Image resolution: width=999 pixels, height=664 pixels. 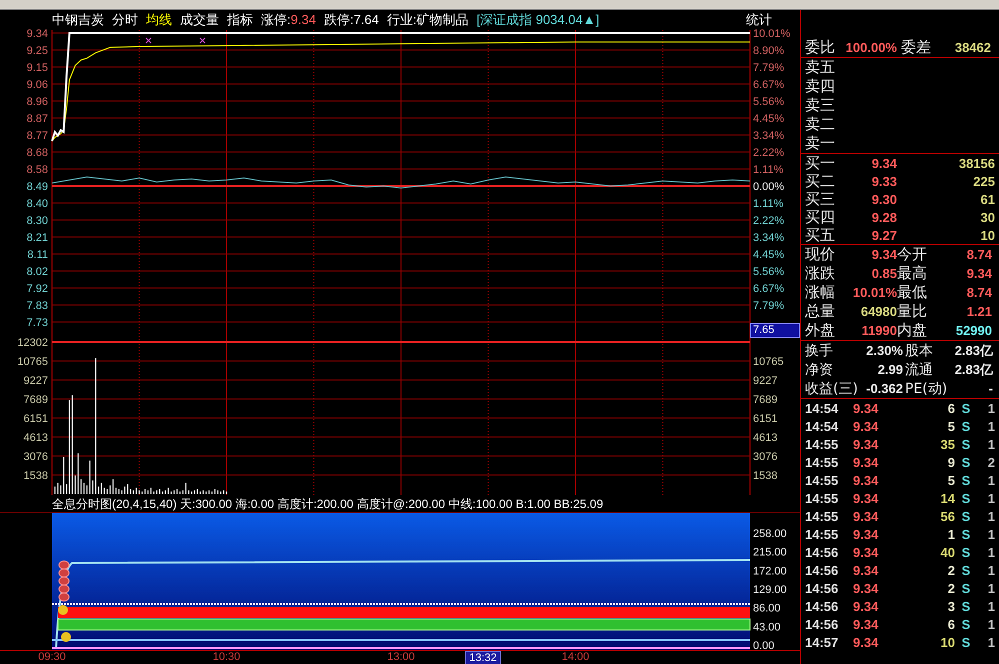 What do you see at coordinates (883, 199) in the screenshot?
I see `bid-price: 9.30` at bounding box center [883, 199].